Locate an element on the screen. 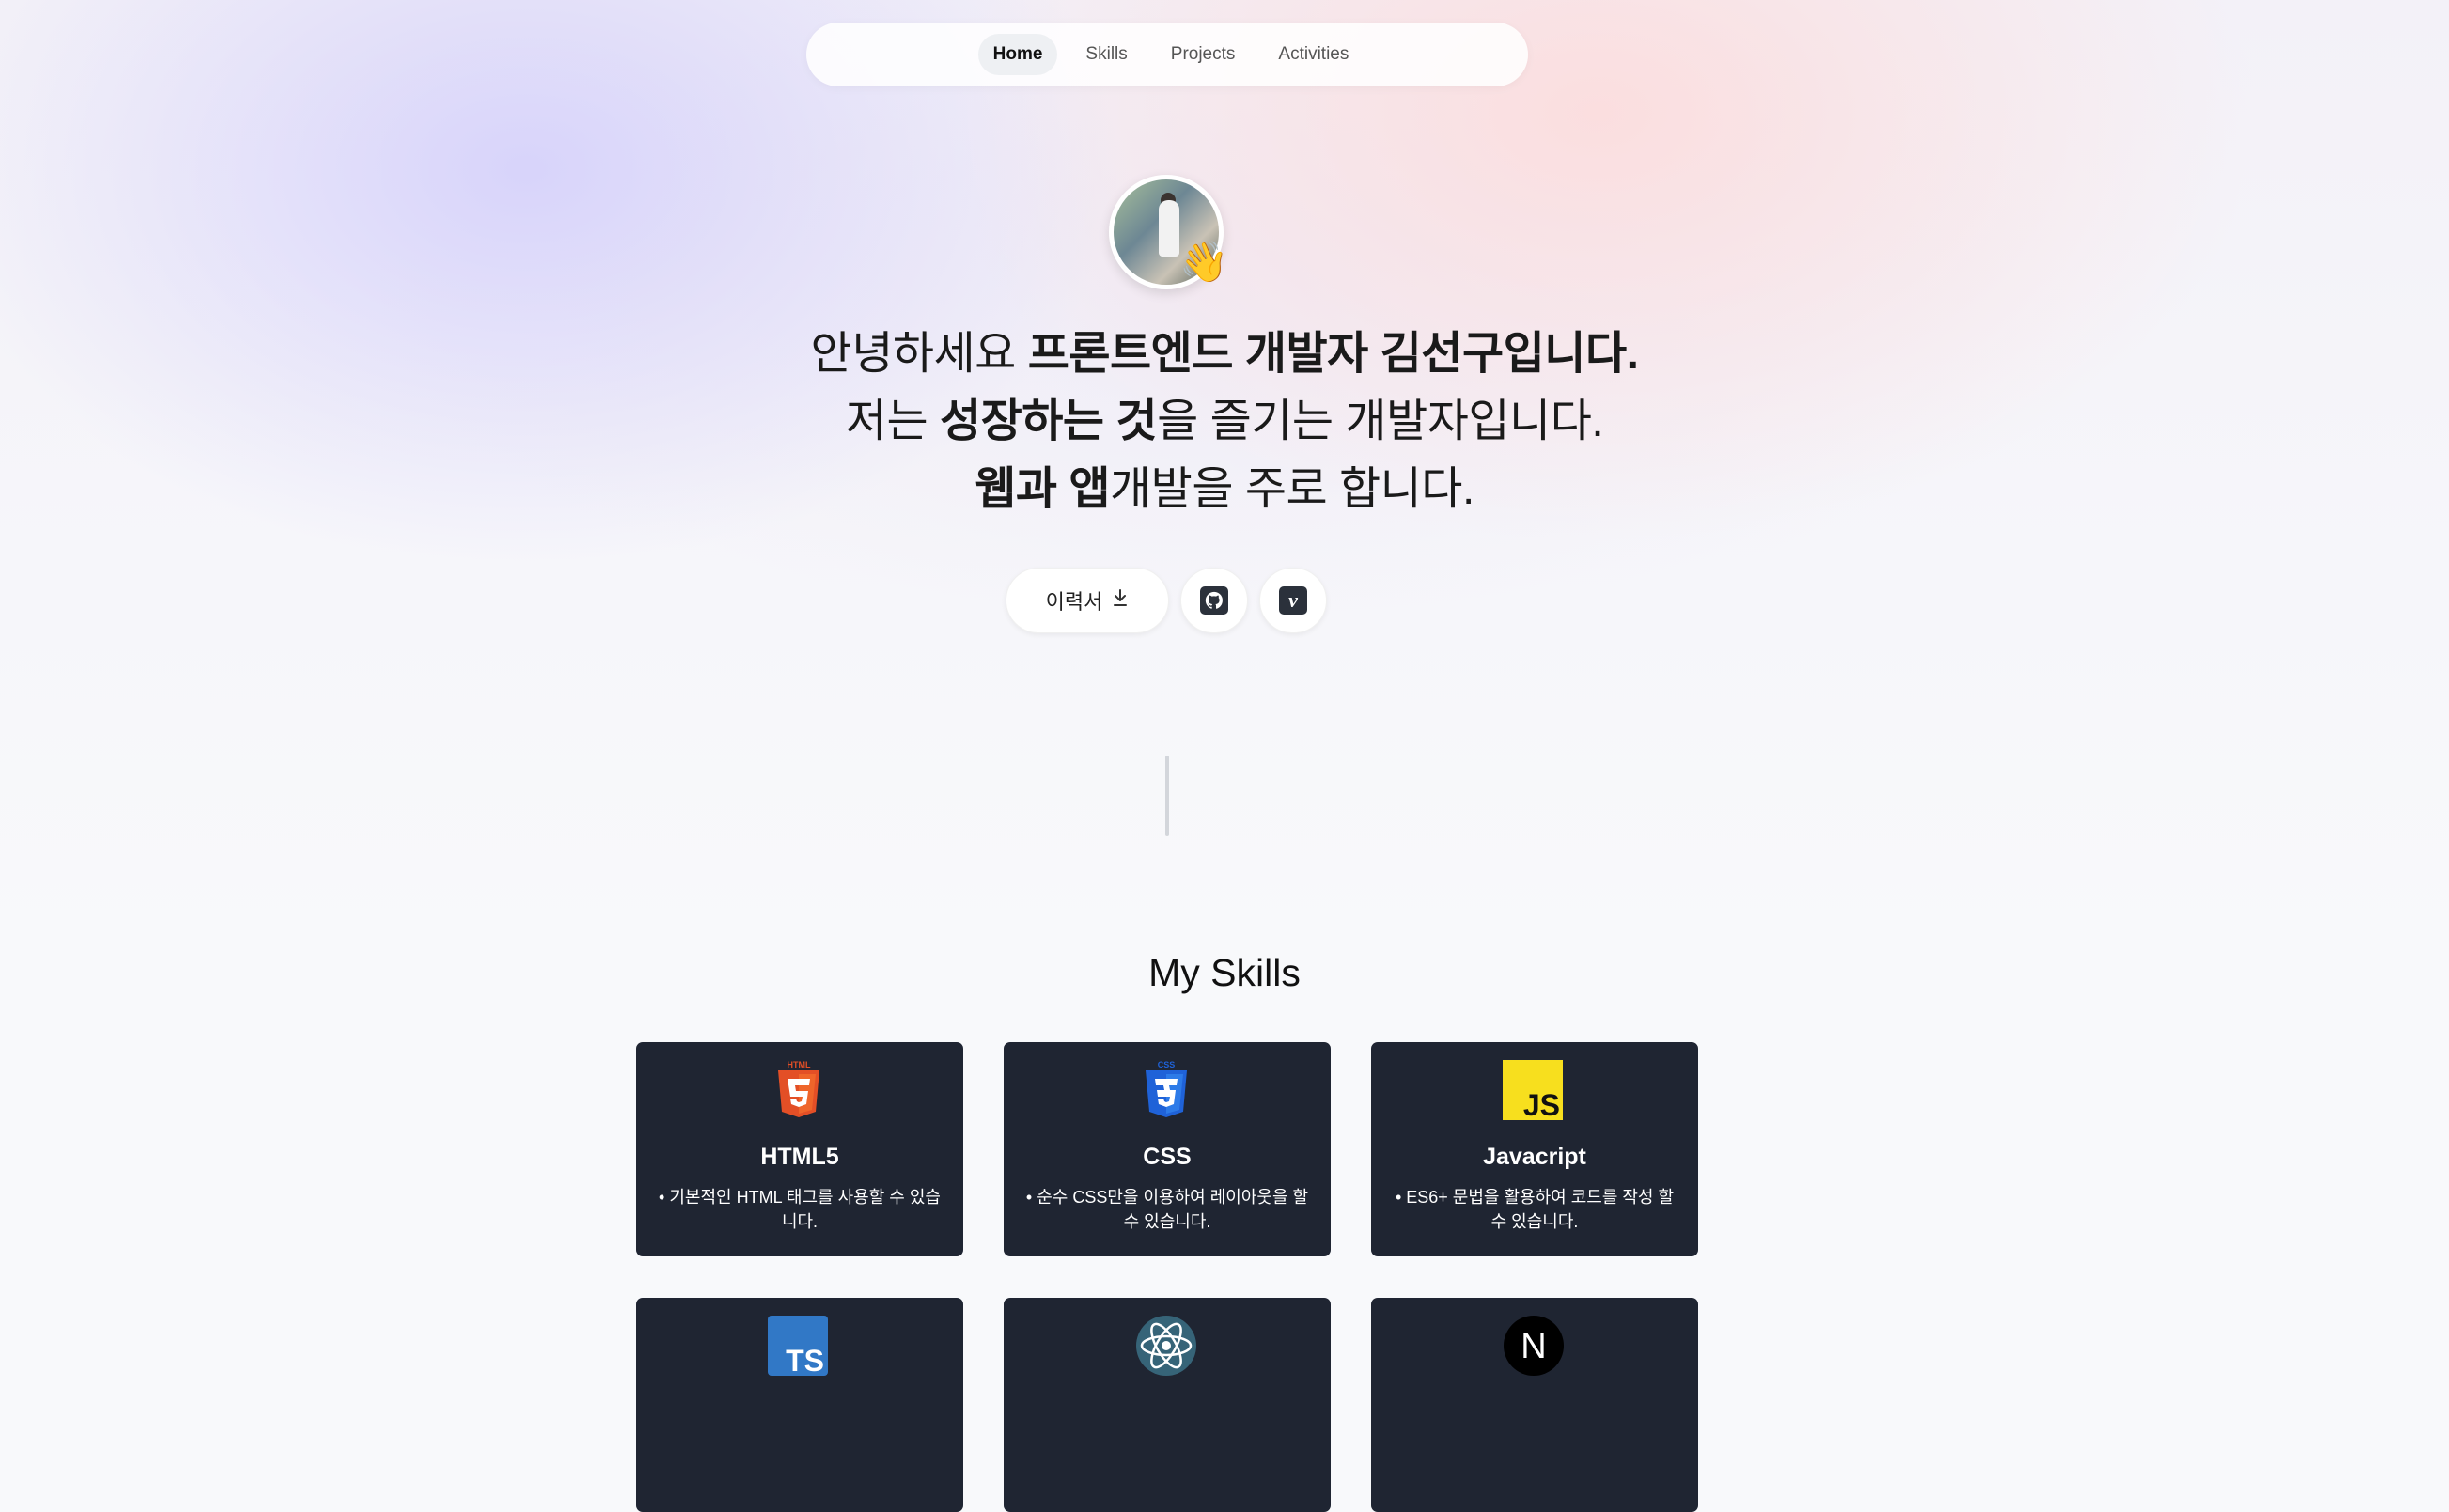 The width and height of the screenshot is (2449, 1512). skill-card-css: CSS CSS • 순수 CSS만을 이용하여 레이아웃을 할 수 있습니다. is located at coordinates (1167, 1149).